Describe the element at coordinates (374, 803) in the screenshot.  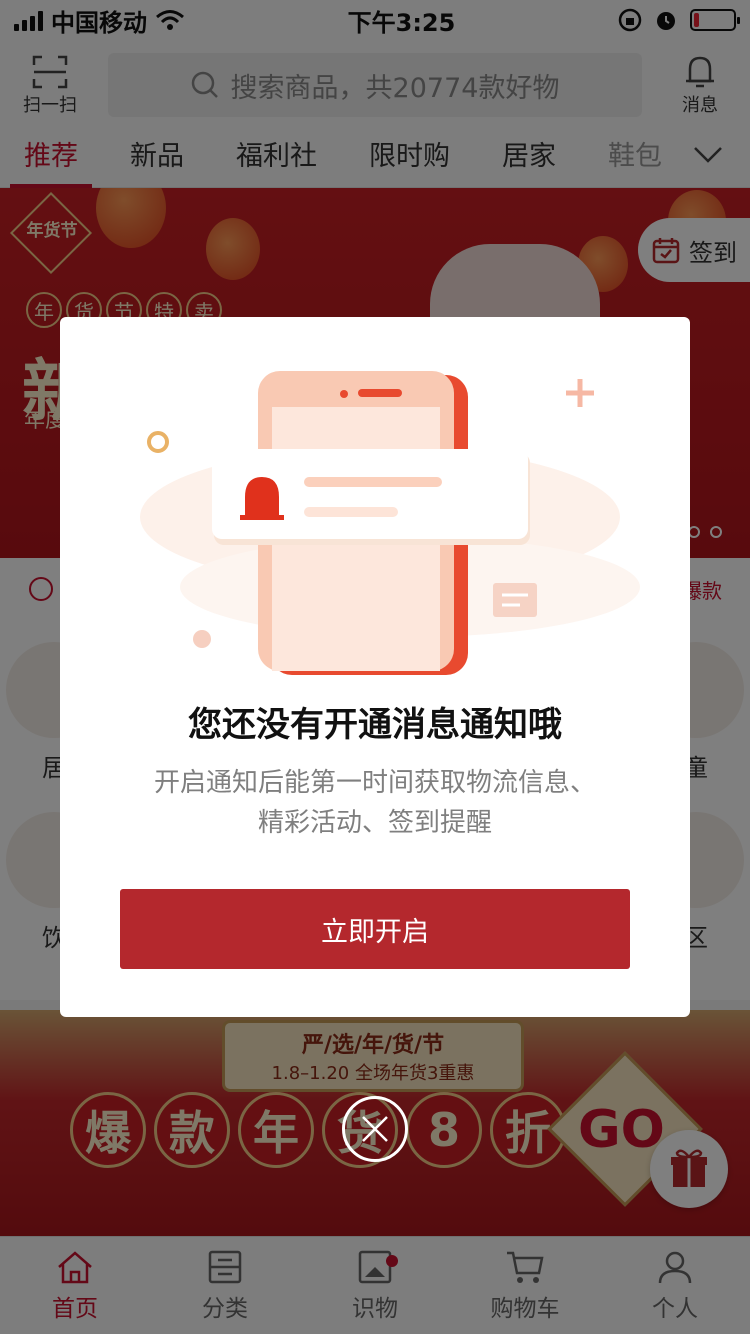
I see `dialog-description: 开启通知后能第一时间获取物流信息、精彩活动、签到提醒` at that location.